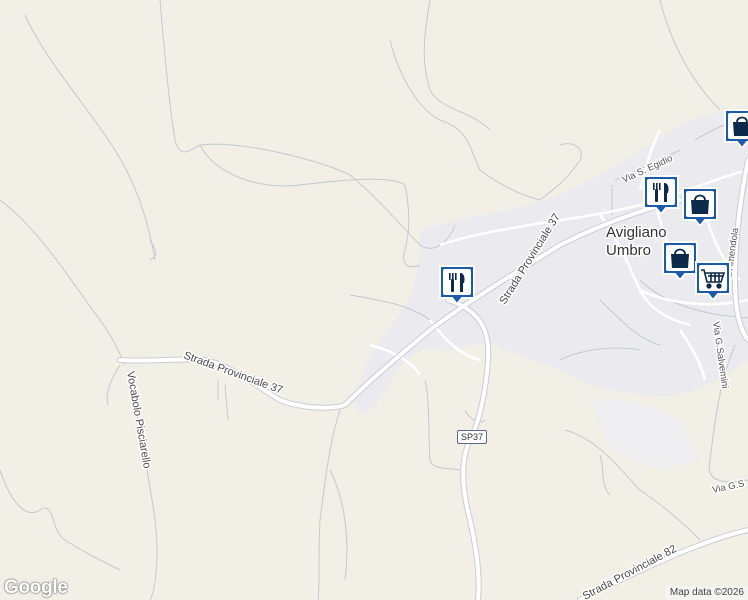 The height and width of the screenshot is (600, 748). Describe the element at coordinates (706, 593) in the screenshot. I see `map-attribution: Map data ©2026` at that location.